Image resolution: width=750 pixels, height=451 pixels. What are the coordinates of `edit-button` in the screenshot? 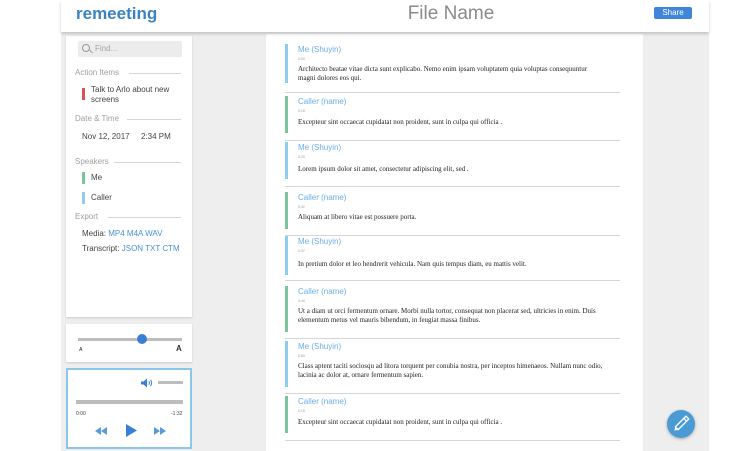 It's located at (681, 424).